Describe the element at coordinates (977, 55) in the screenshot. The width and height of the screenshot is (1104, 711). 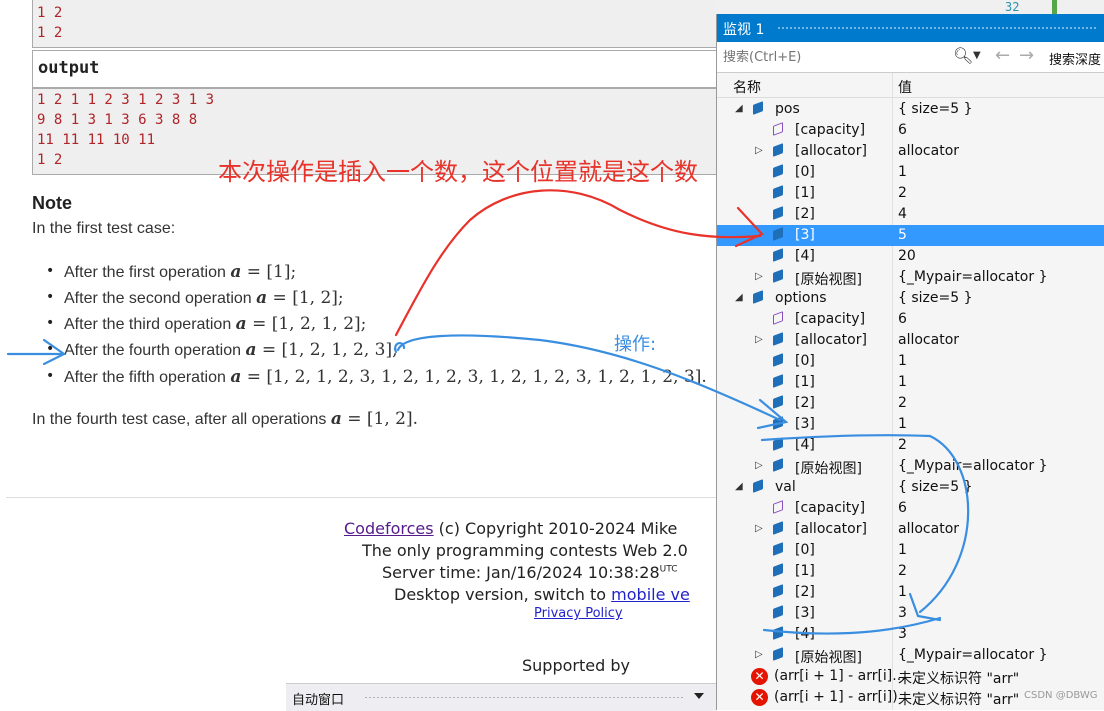
I see `search-dropdown-icon: ▼` at that location.